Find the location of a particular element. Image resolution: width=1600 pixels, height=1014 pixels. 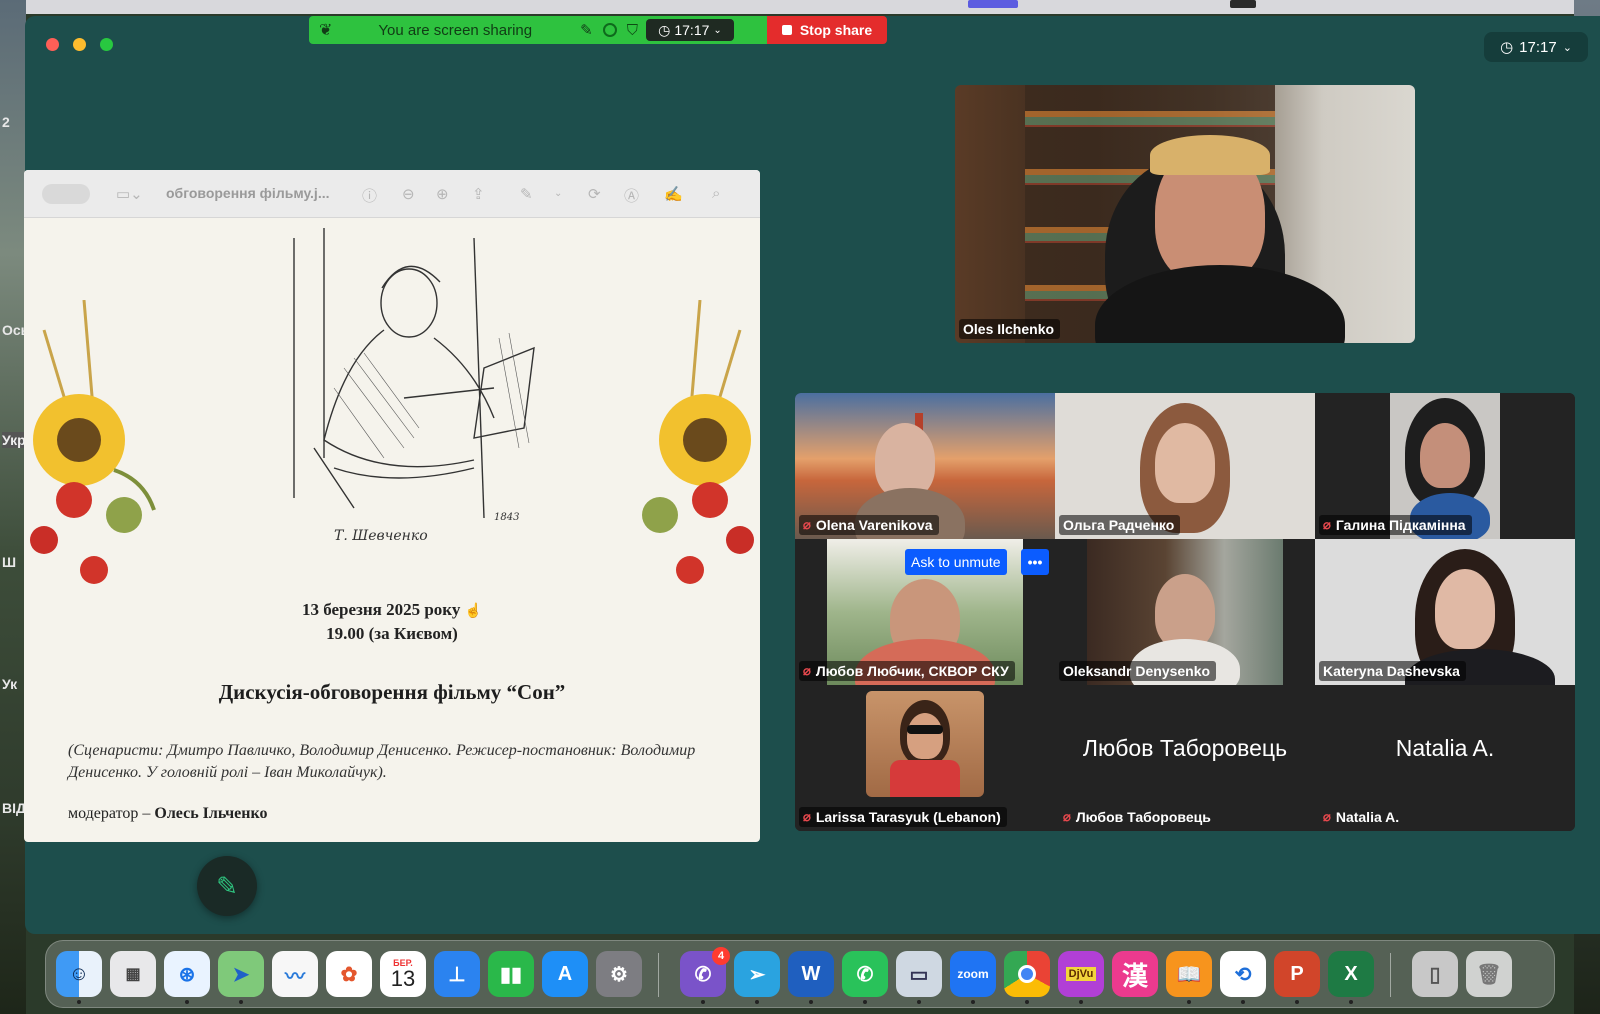

app-store-icon: A is located at coordinates (565, 974).